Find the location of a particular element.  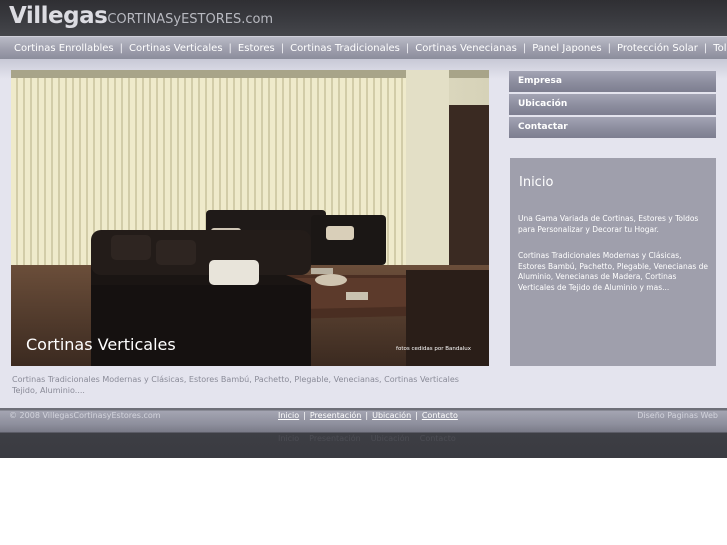

footer-reflection-text: Inicio is located at coordinates (289, 438).